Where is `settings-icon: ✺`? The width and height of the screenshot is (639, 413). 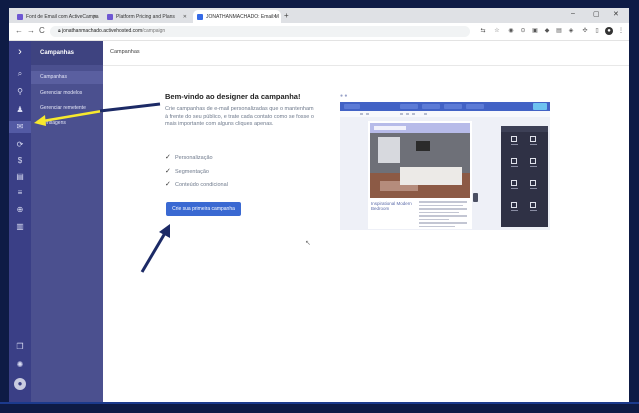 settings-icon: ✺ is located at coordinates (20, 365).